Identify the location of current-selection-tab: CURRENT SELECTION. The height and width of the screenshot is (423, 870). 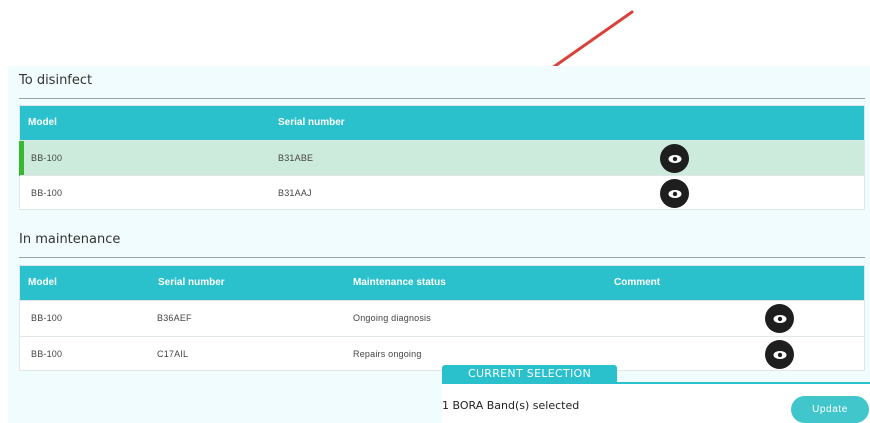
(529, 374).